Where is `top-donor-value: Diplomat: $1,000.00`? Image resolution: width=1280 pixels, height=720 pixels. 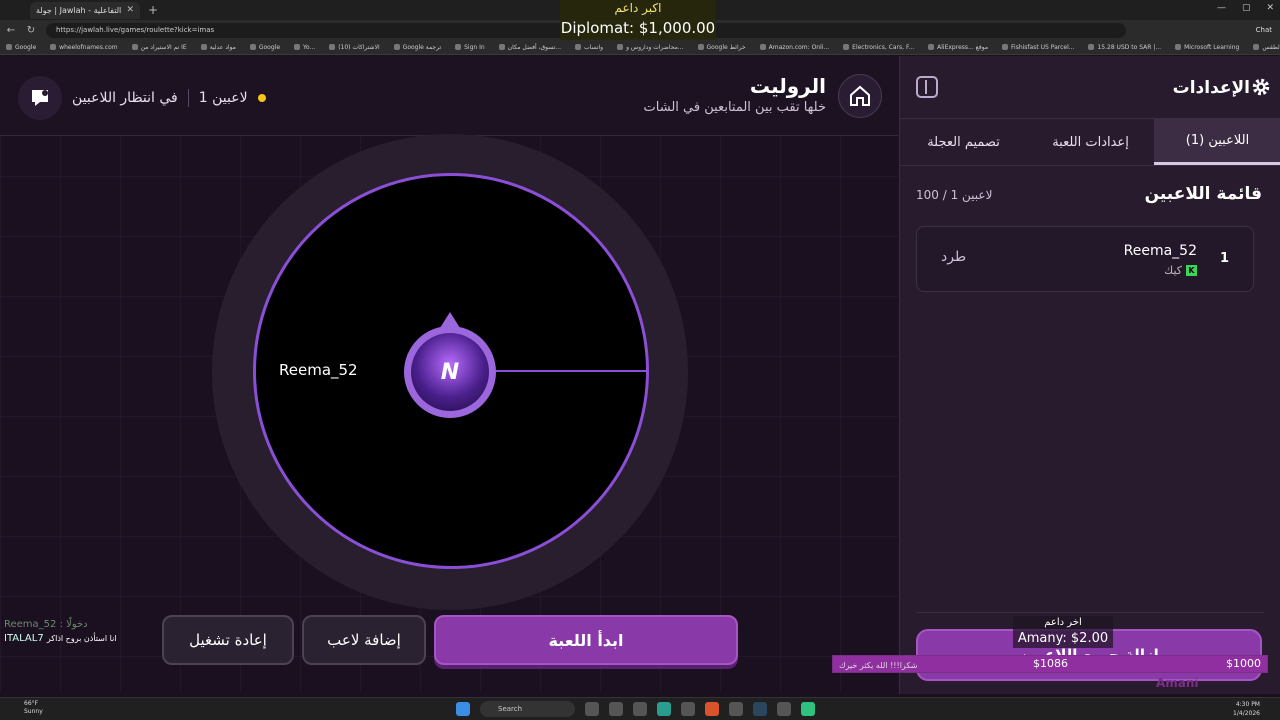
top-donor-value: Diplomat: $1,000.00 is located at coordinates (638, 28).